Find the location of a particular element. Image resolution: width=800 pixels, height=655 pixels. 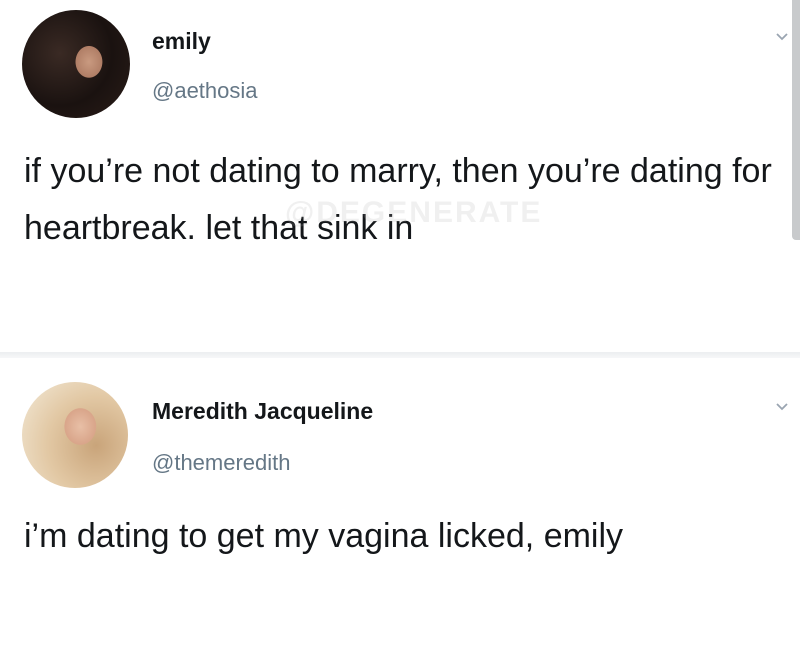

divider is located at coordinates (400, 355).